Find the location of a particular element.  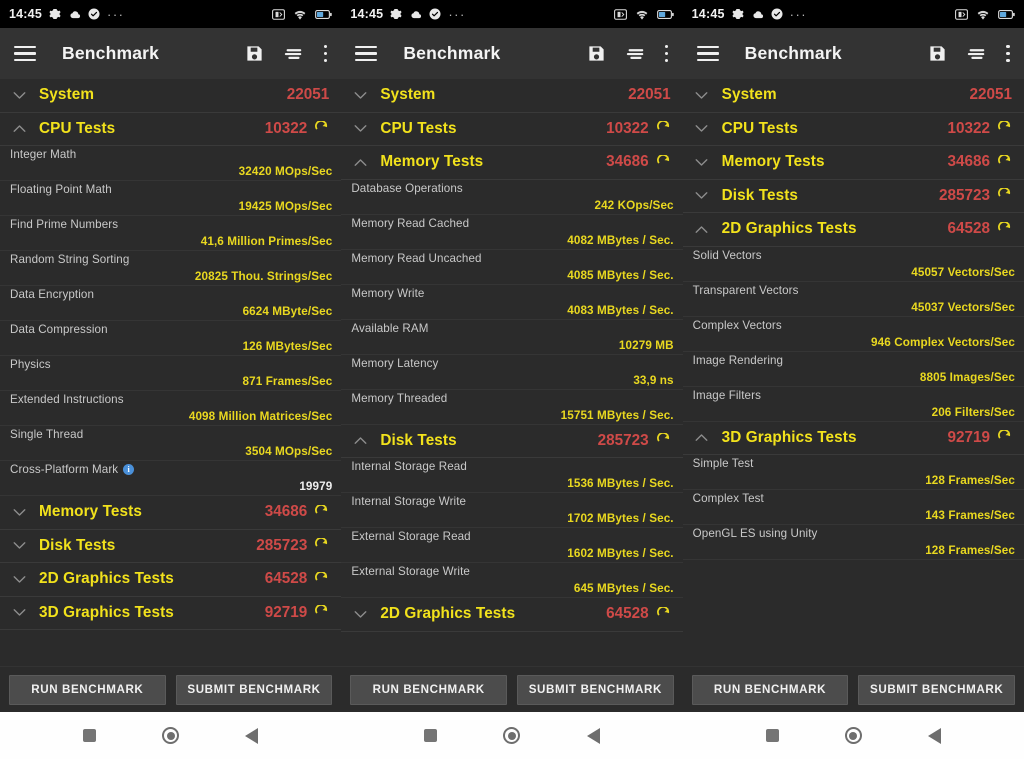

test-row: External Storage Read 1602 MBytes / Sec. is located at coordinates (512, 545).